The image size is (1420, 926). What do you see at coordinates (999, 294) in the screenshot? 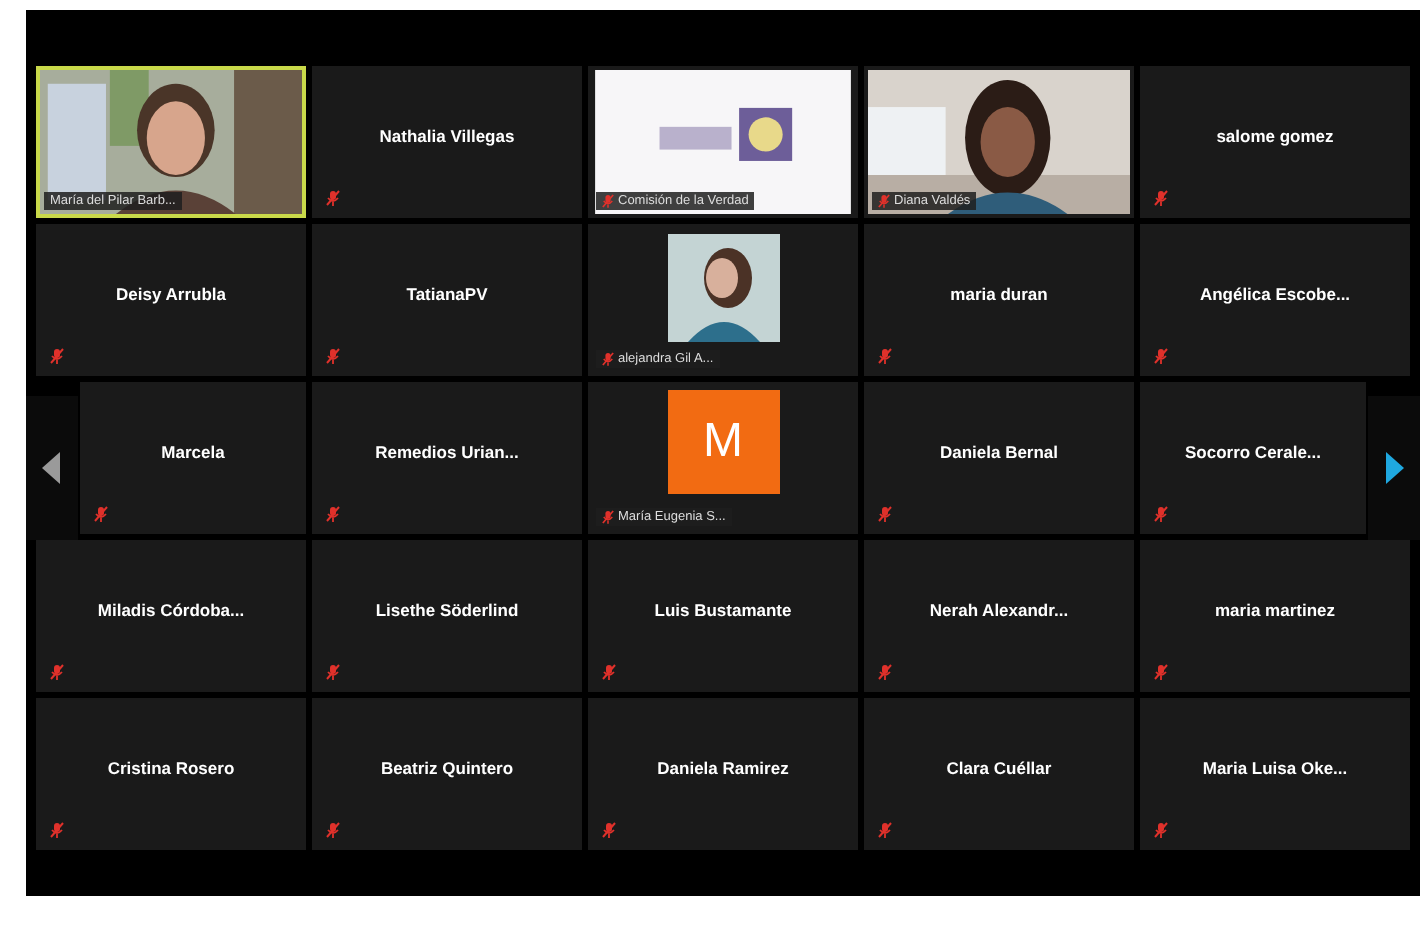
I see `participant-name: maria duran` at bounding box center [999, 294].